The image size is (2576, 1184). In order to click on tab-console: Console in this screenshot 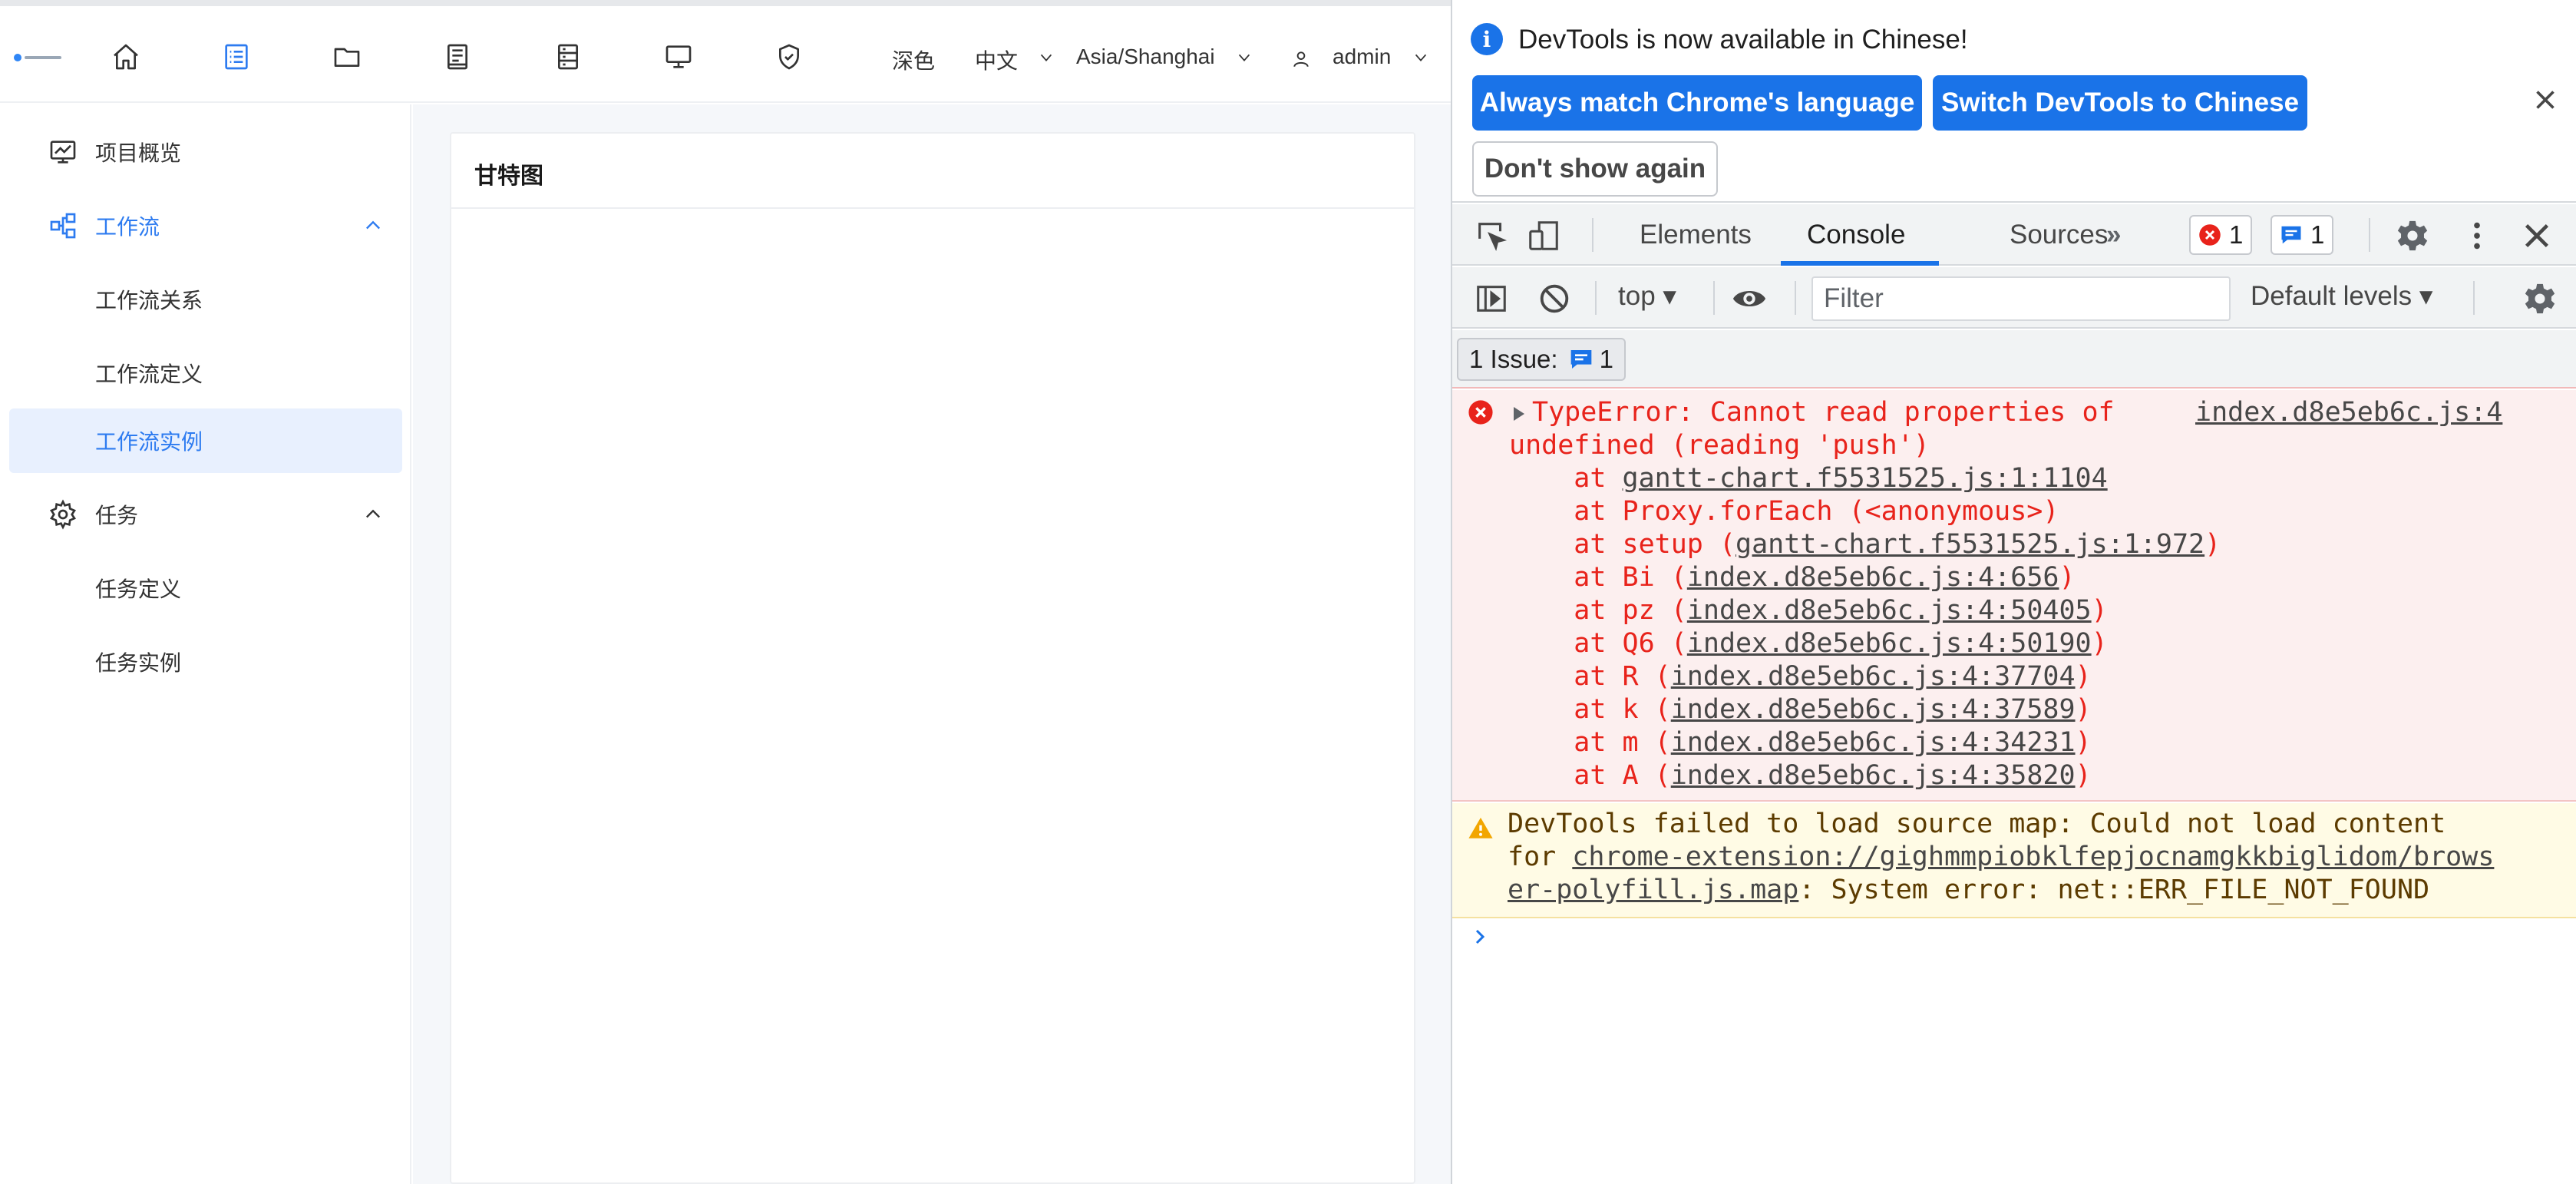, I will do `click(1856, 235)`.